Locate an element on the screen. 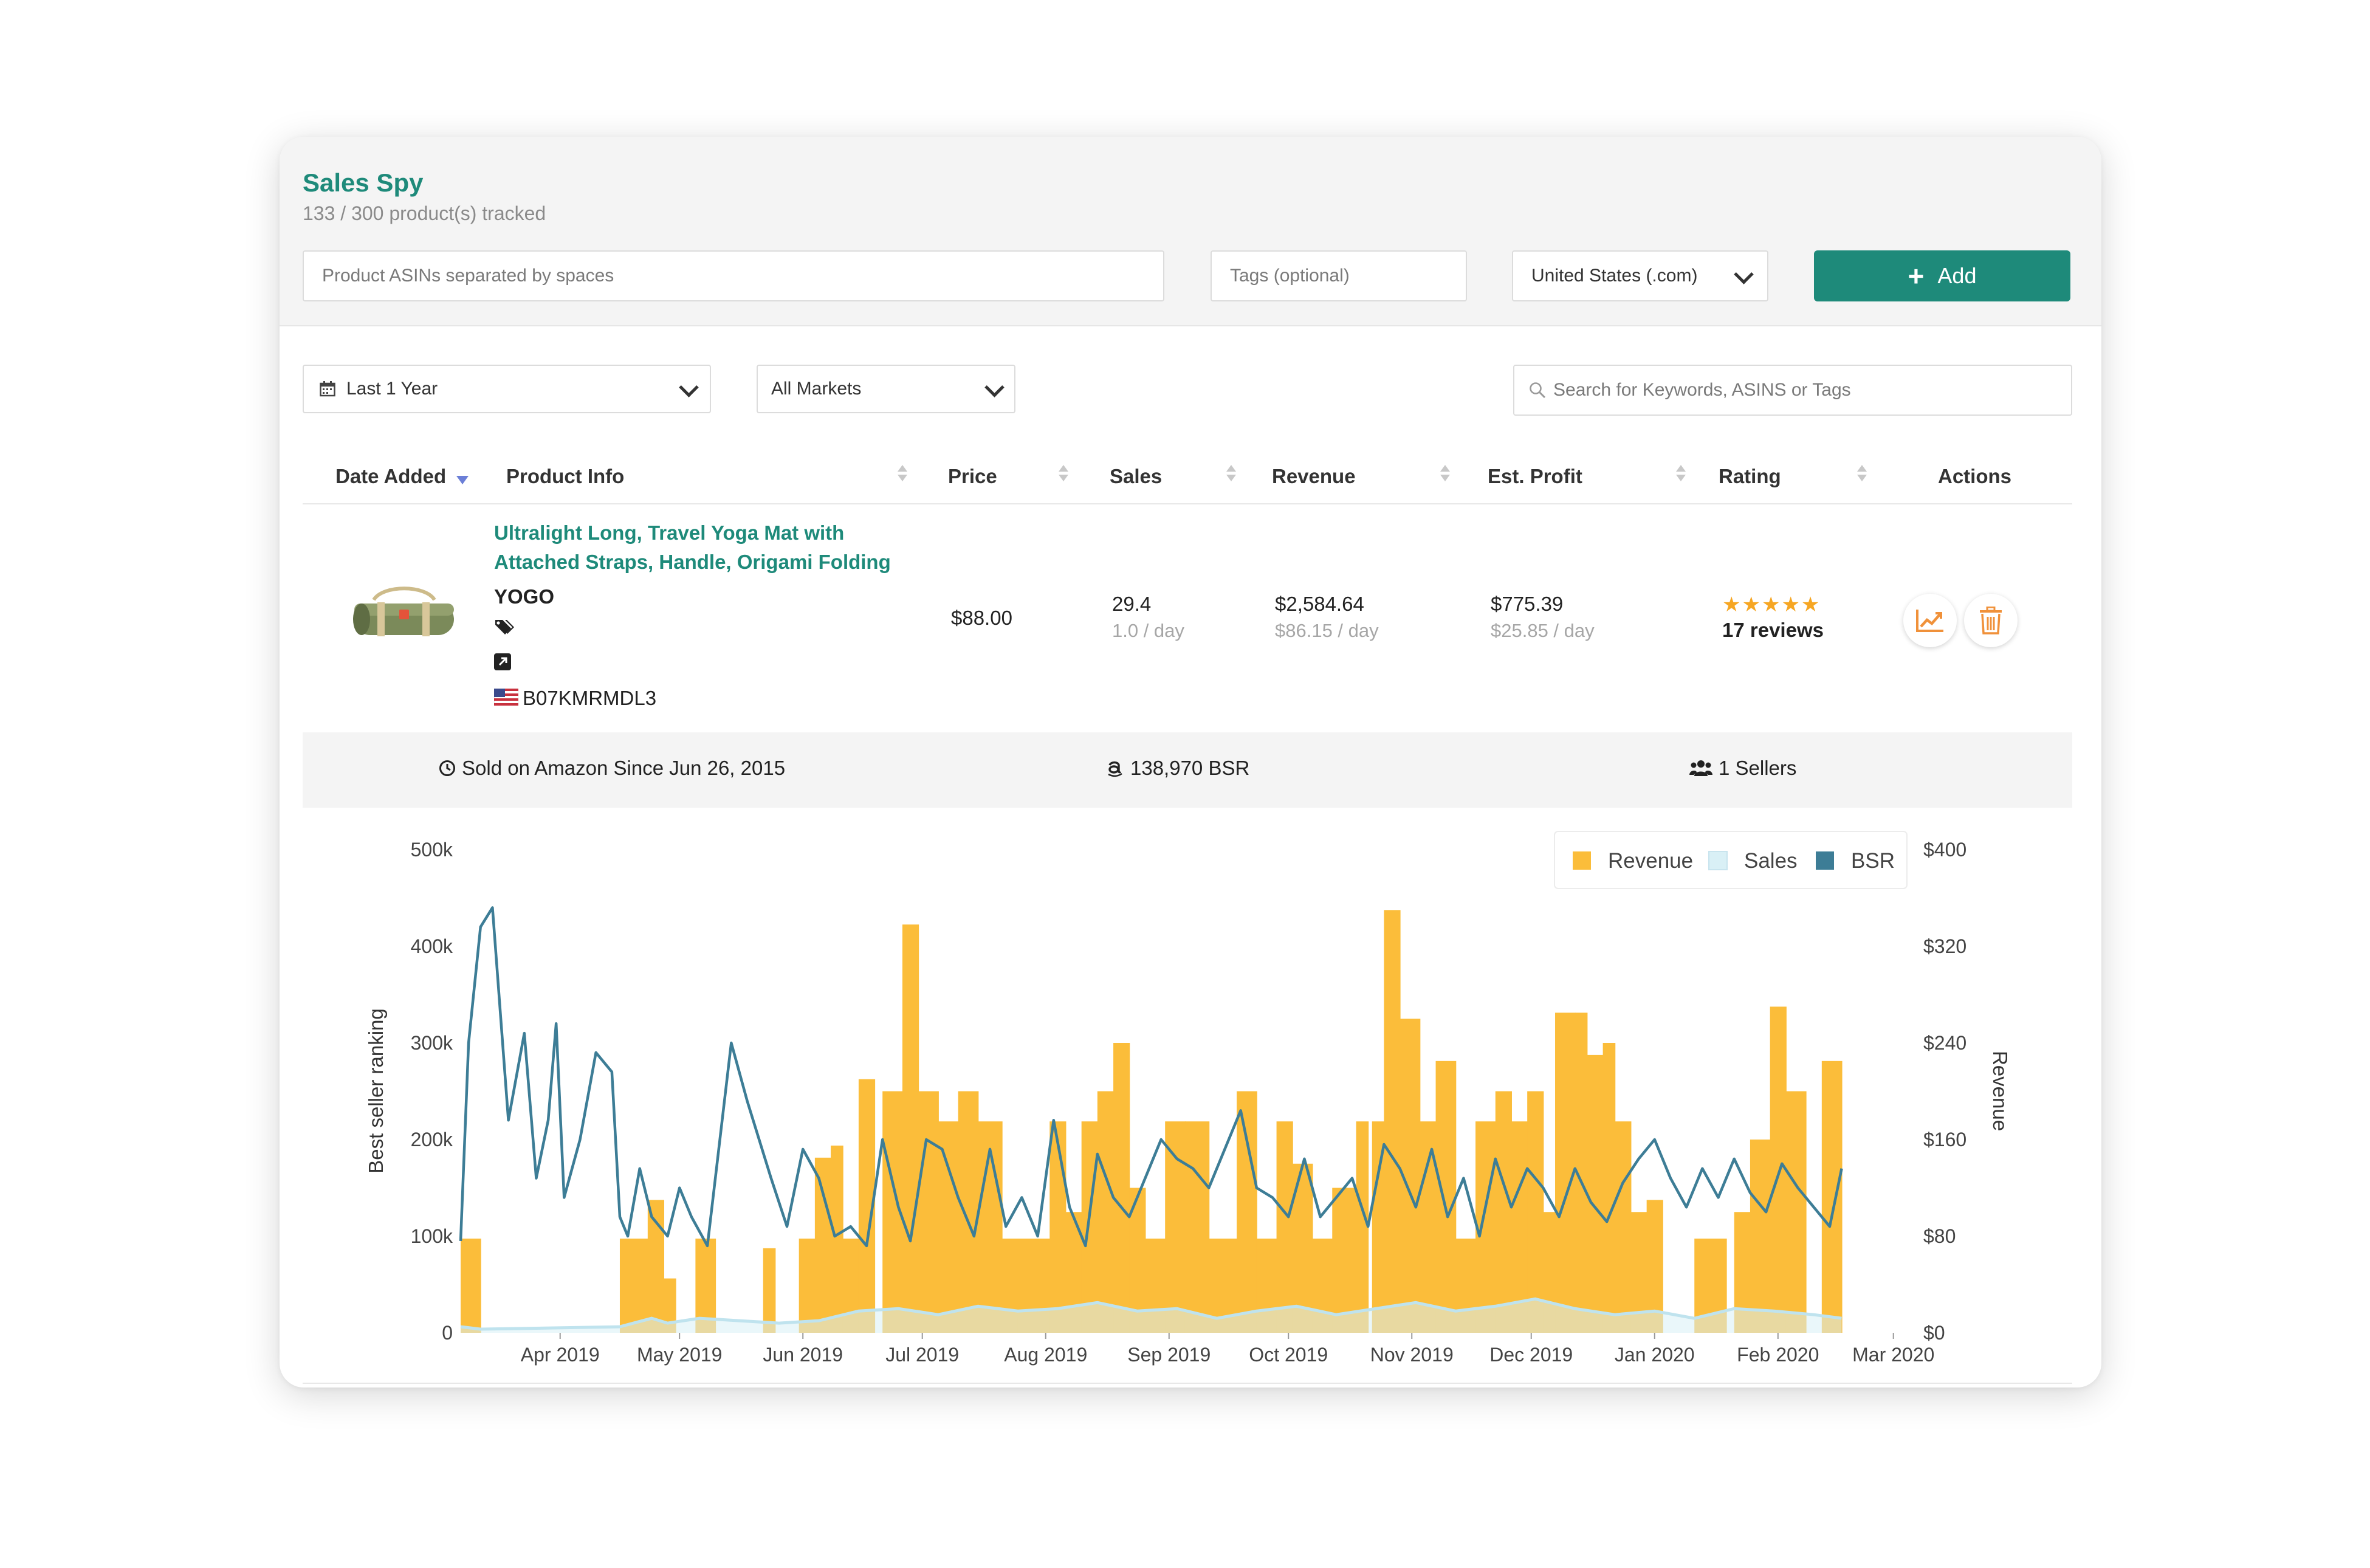  y-tick-left: 0 is located at coordinates (447, 1333).